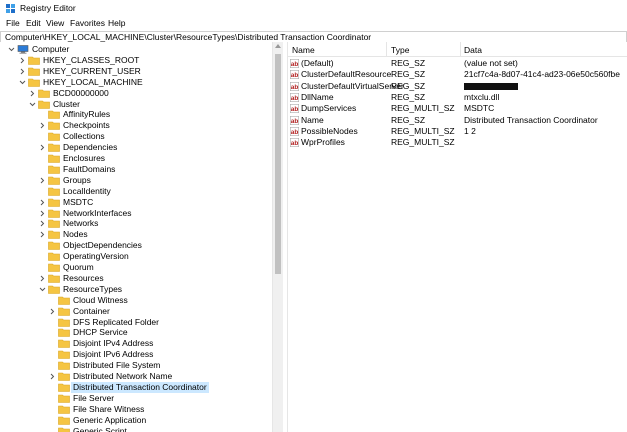  What do you see at coordinates (136, 278) in the screenshot?
I see `tree-item: Resources` at bounding box center [136, 278].